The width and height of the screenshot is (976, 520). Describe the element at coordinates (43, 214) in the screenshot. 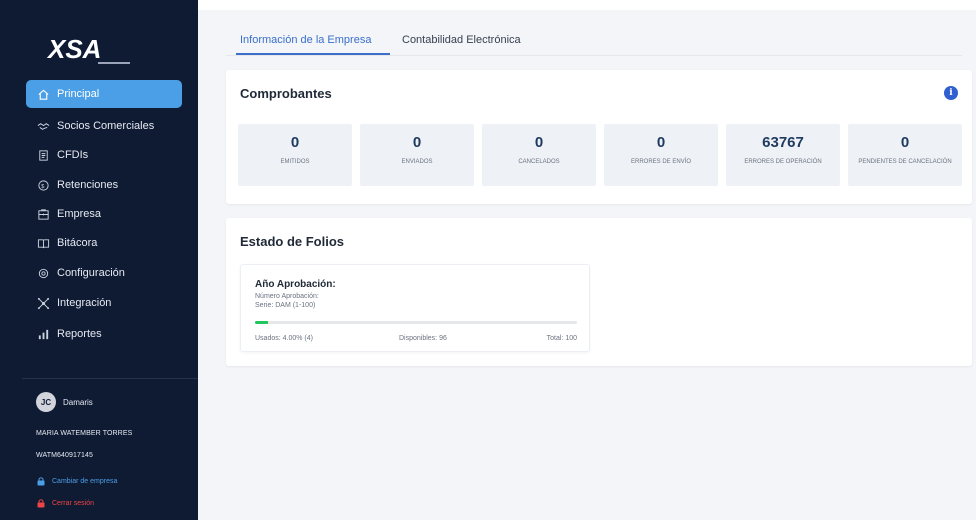

I see `building-icon` at that location.